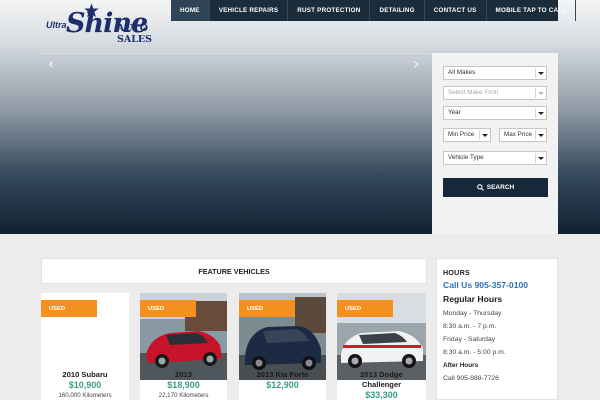 The image size is (600, 400). I want to click on vehicle-title: 2013 Kia Forte, so click(282, 374).